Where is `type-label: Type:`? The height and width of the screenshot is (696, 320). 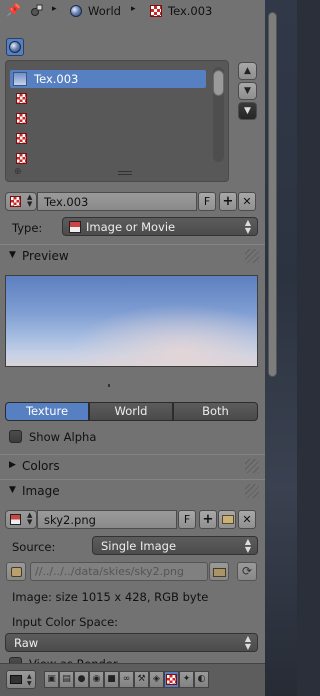 type-label: Type: is located at coordinates (27, 228).